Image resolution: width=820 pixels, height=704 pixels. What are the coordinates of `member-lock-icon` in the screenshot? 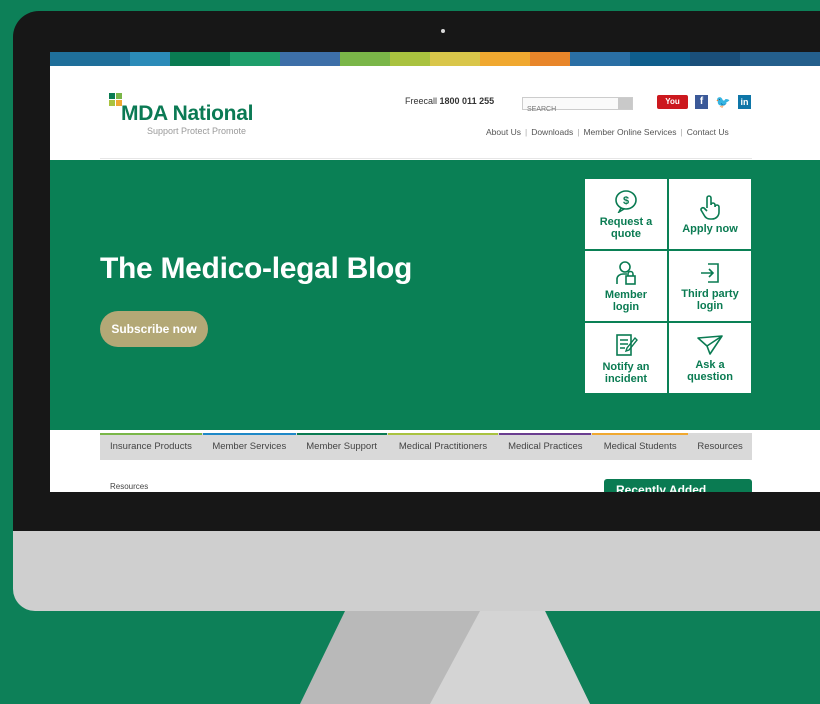 It's located at (626, 272).